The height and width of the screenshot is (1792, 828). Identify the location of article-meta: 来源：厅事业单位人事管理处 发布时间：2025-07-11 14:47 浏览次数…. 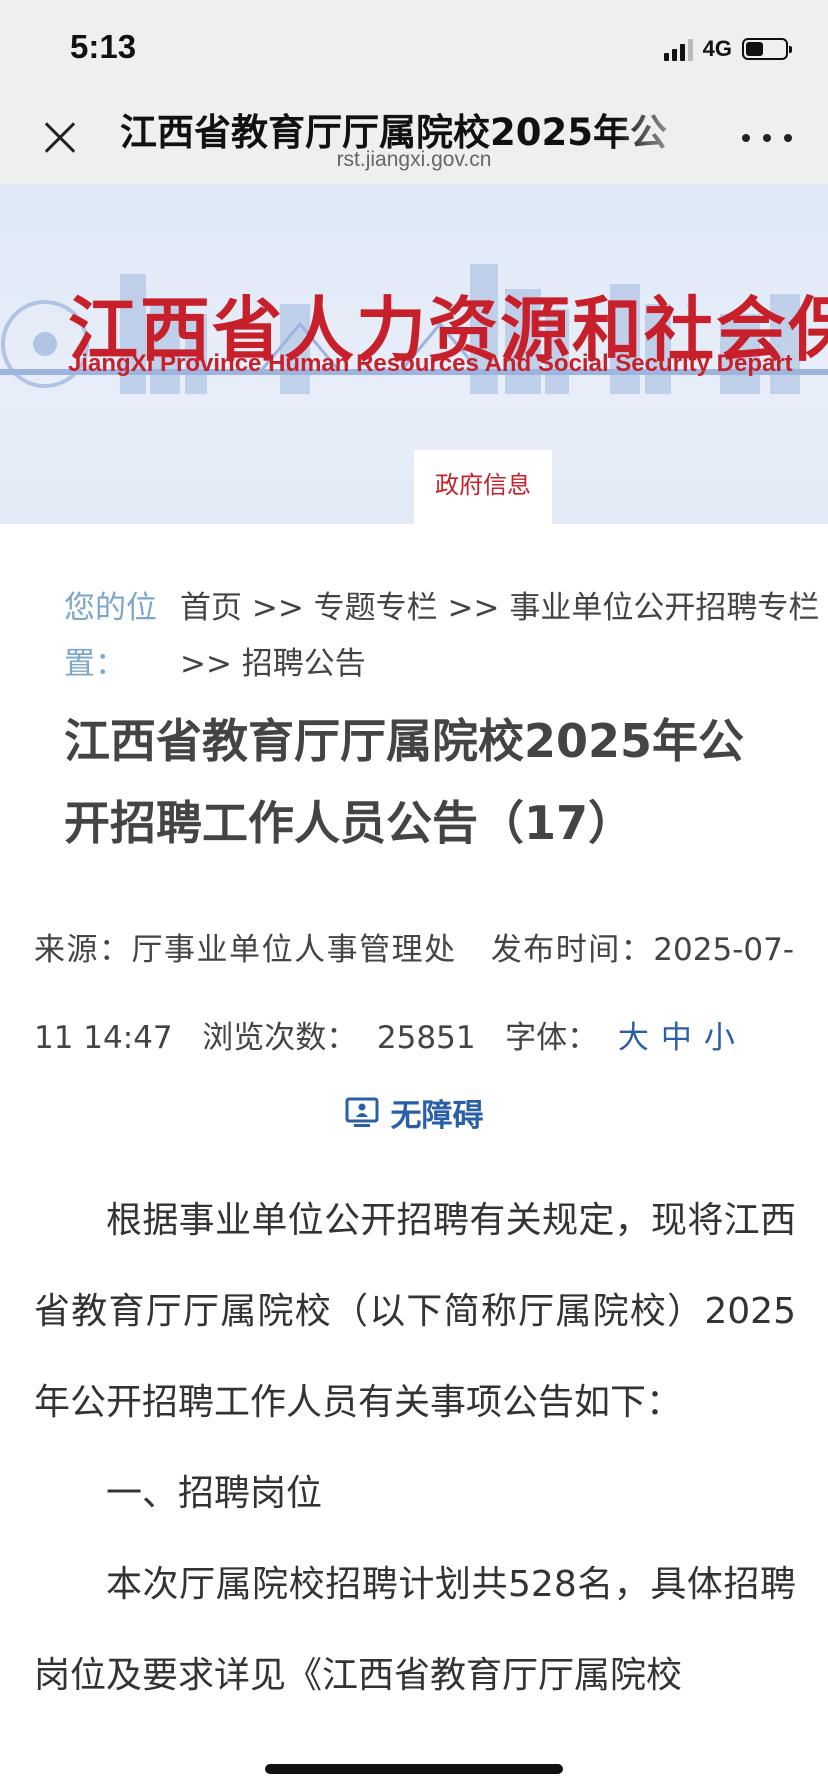
(414, 994).